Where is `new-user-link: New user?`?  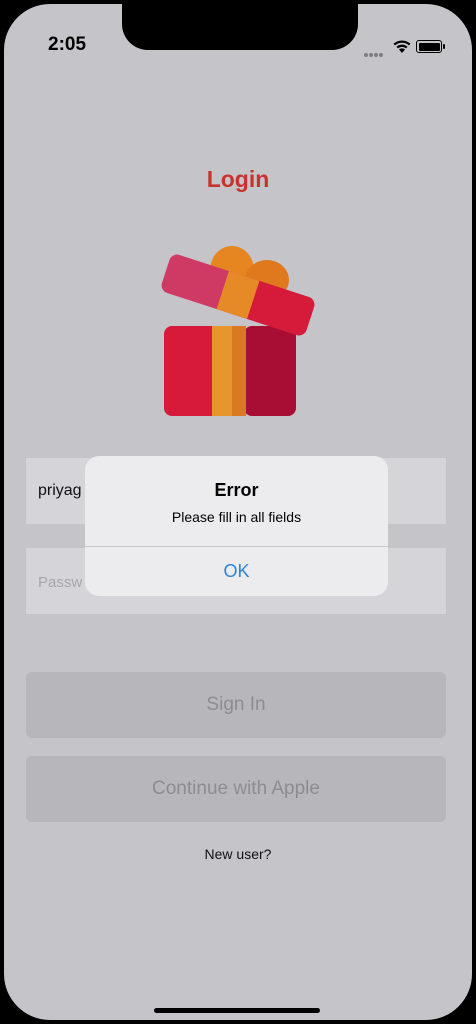
new-user-link: New user? is located at coordinates (238, 854).